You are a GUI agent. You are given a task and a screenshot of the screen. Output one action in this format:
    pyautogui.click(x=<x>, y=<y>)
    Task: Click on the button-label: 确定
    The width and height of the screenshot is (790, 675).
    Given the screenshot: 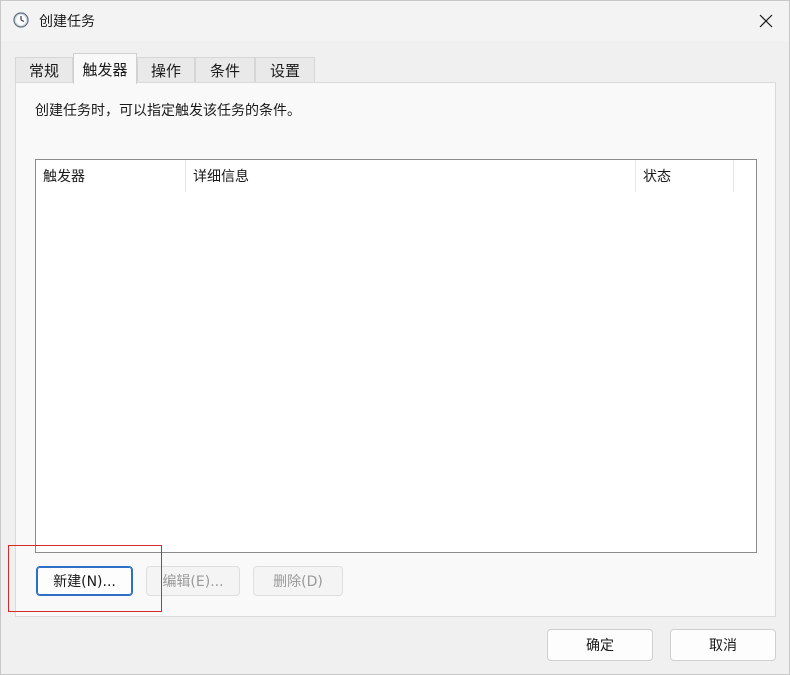 What is the action you would take?
    pyautogui.click(x=600, y=646)
    